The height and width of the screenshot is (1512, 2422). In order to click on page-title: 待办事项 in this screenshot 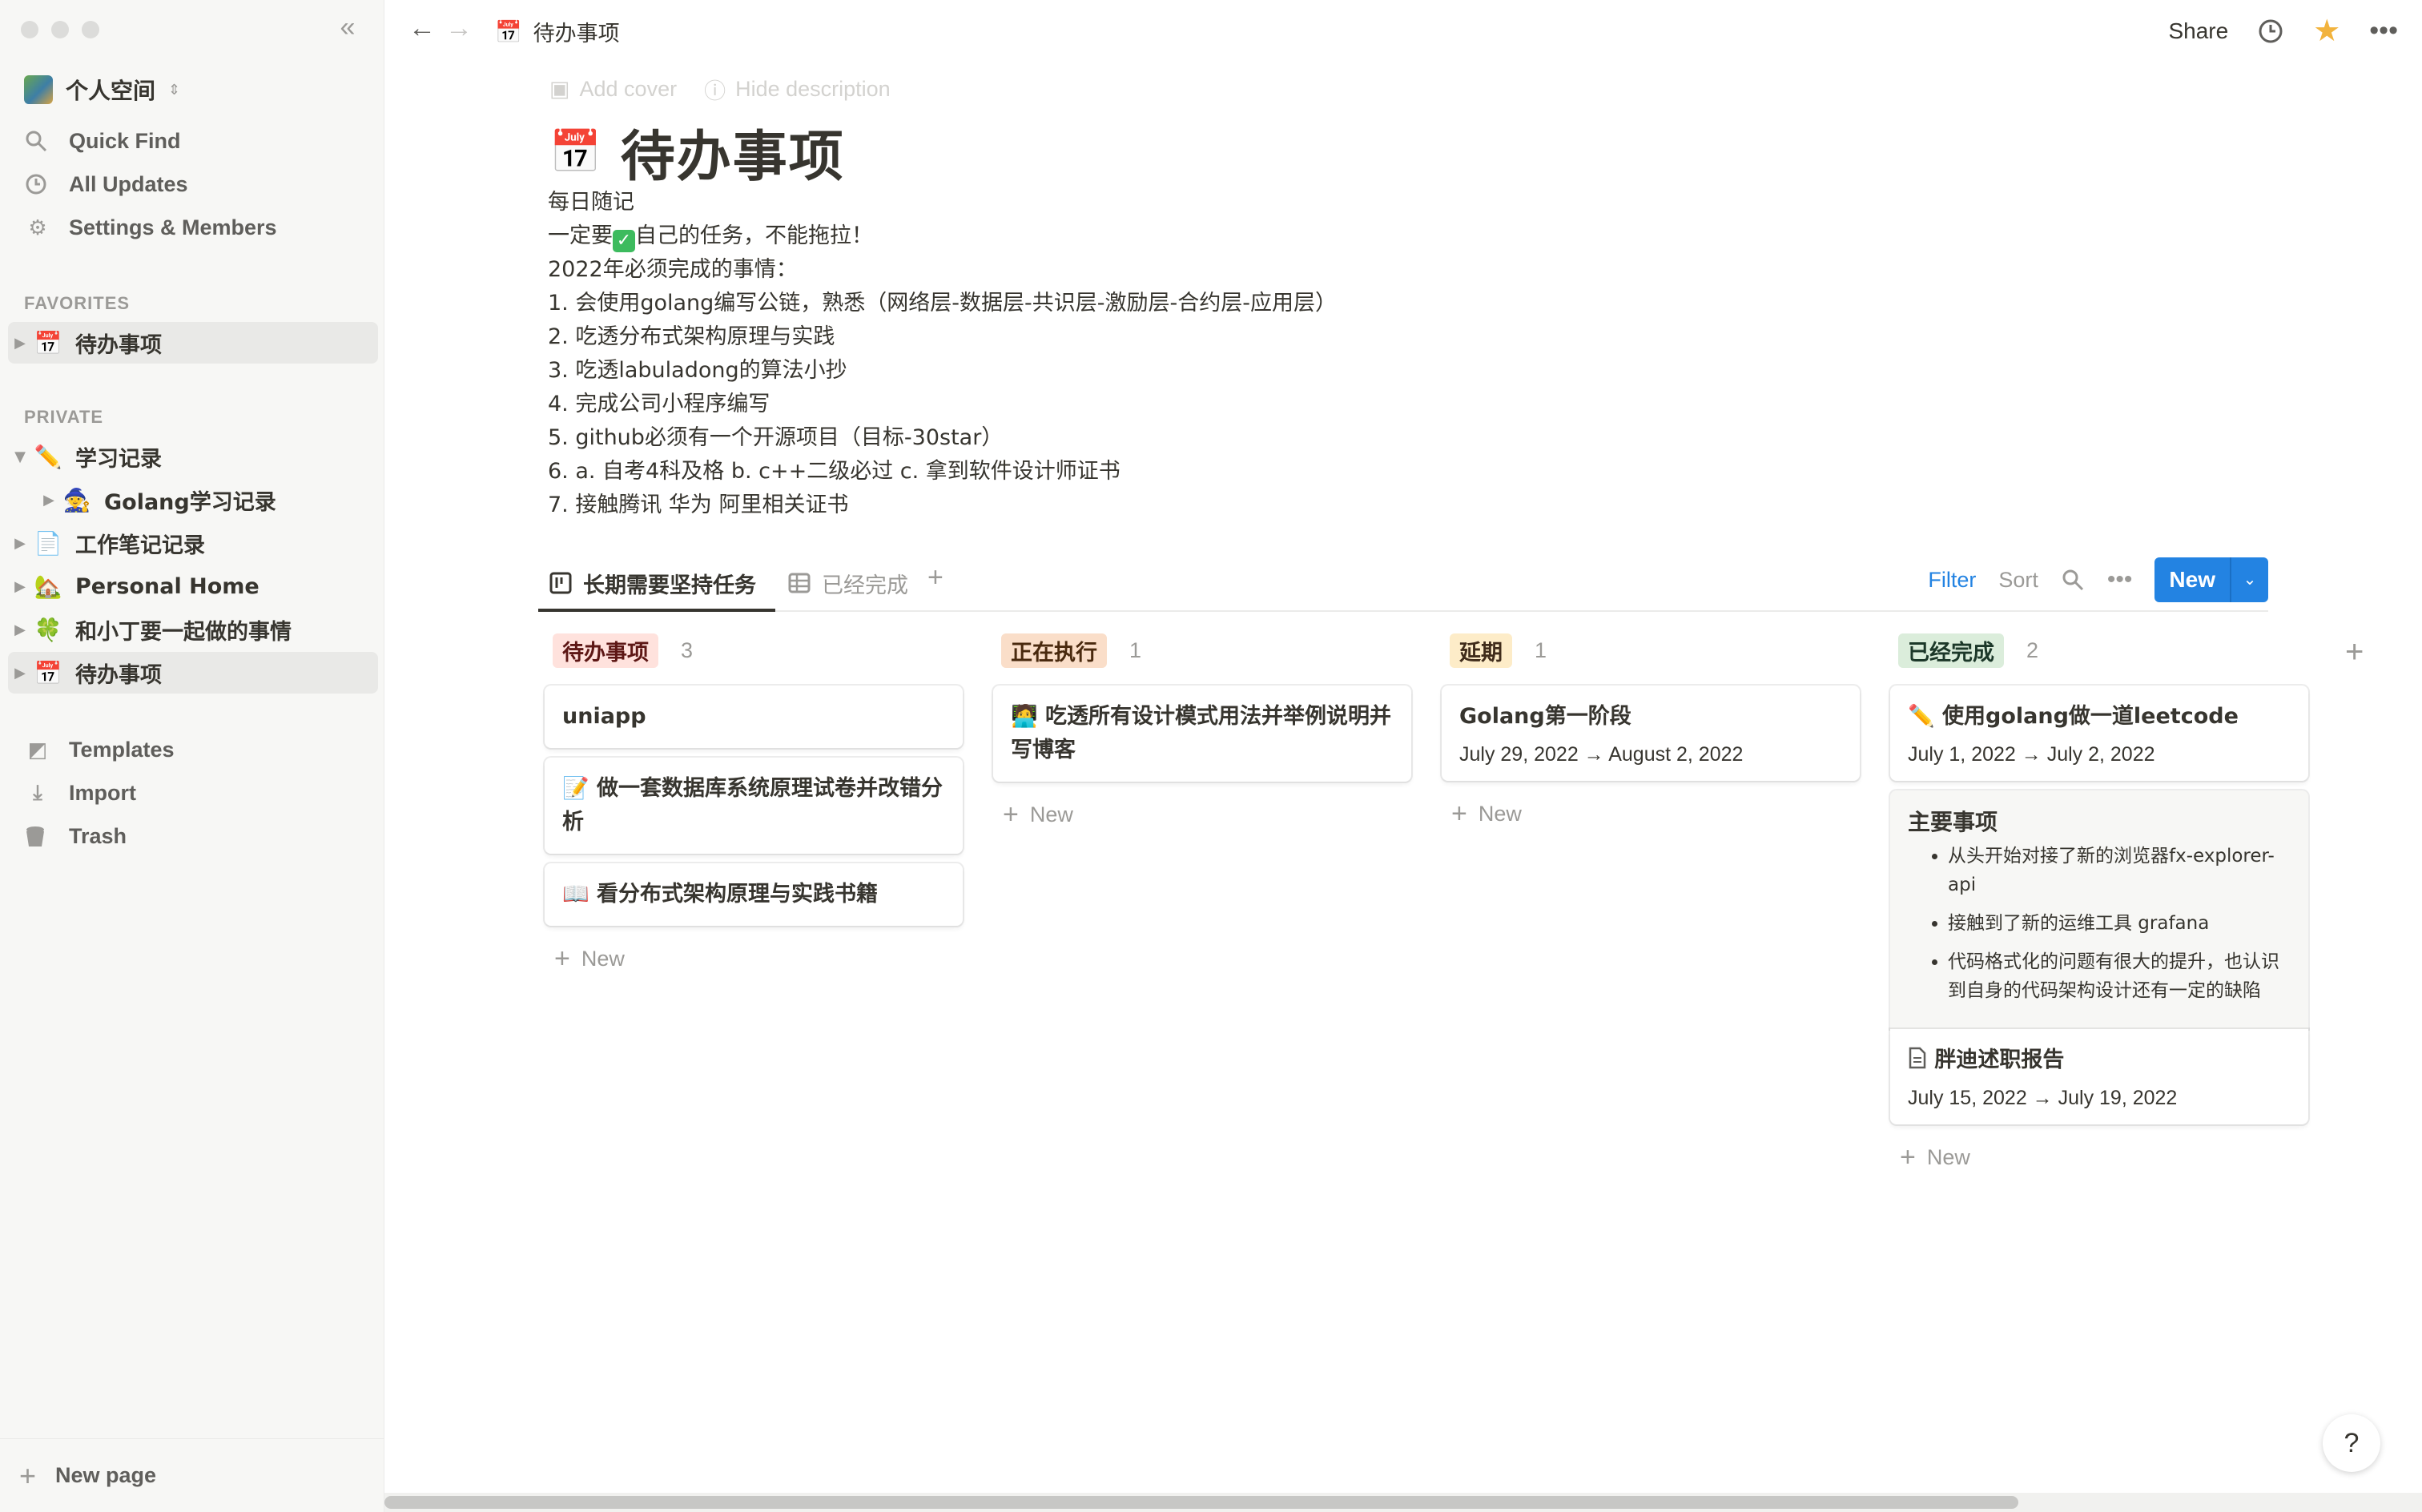, I will do `click(733, 151)`.